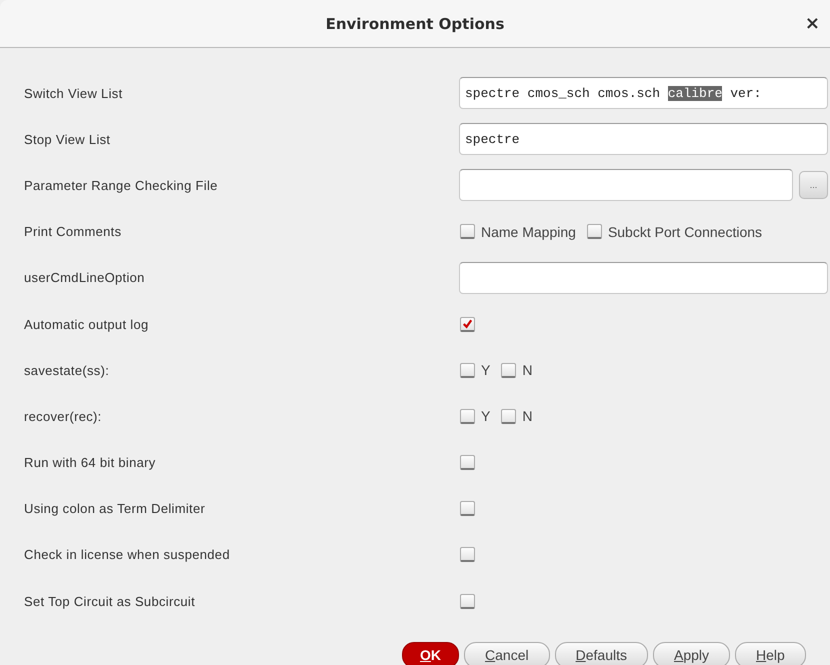  What do you see at coordinates (812, 23) in the screenshot?
I see `close-button: ×` at bounding box center [812, 23].